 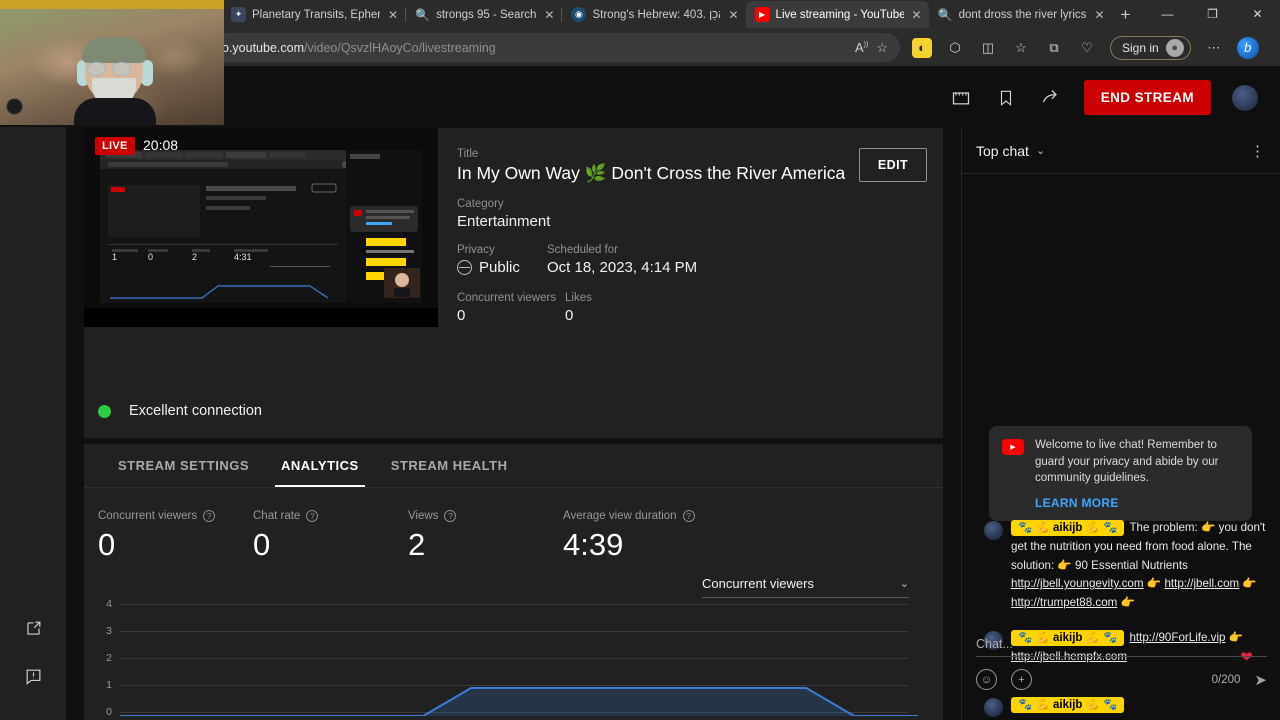 What do you see at coordinates (115, 146) in the screenshot?
I see `live-badge: LIVE` at bounding box center [115, 146].